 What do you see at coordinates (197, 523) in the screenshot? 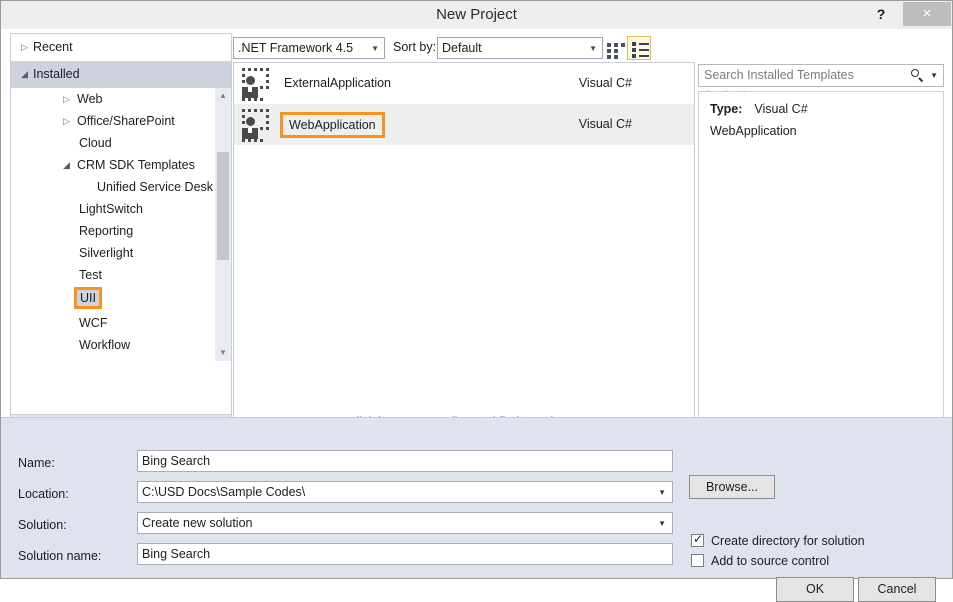
I see `solution-value: Create new solution` at bounding box center [197, 523].